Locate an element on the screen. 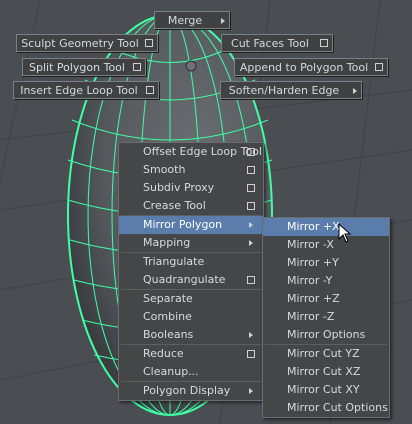  menu-item-label: Mirror -Y is located at coordinates (310, 280).